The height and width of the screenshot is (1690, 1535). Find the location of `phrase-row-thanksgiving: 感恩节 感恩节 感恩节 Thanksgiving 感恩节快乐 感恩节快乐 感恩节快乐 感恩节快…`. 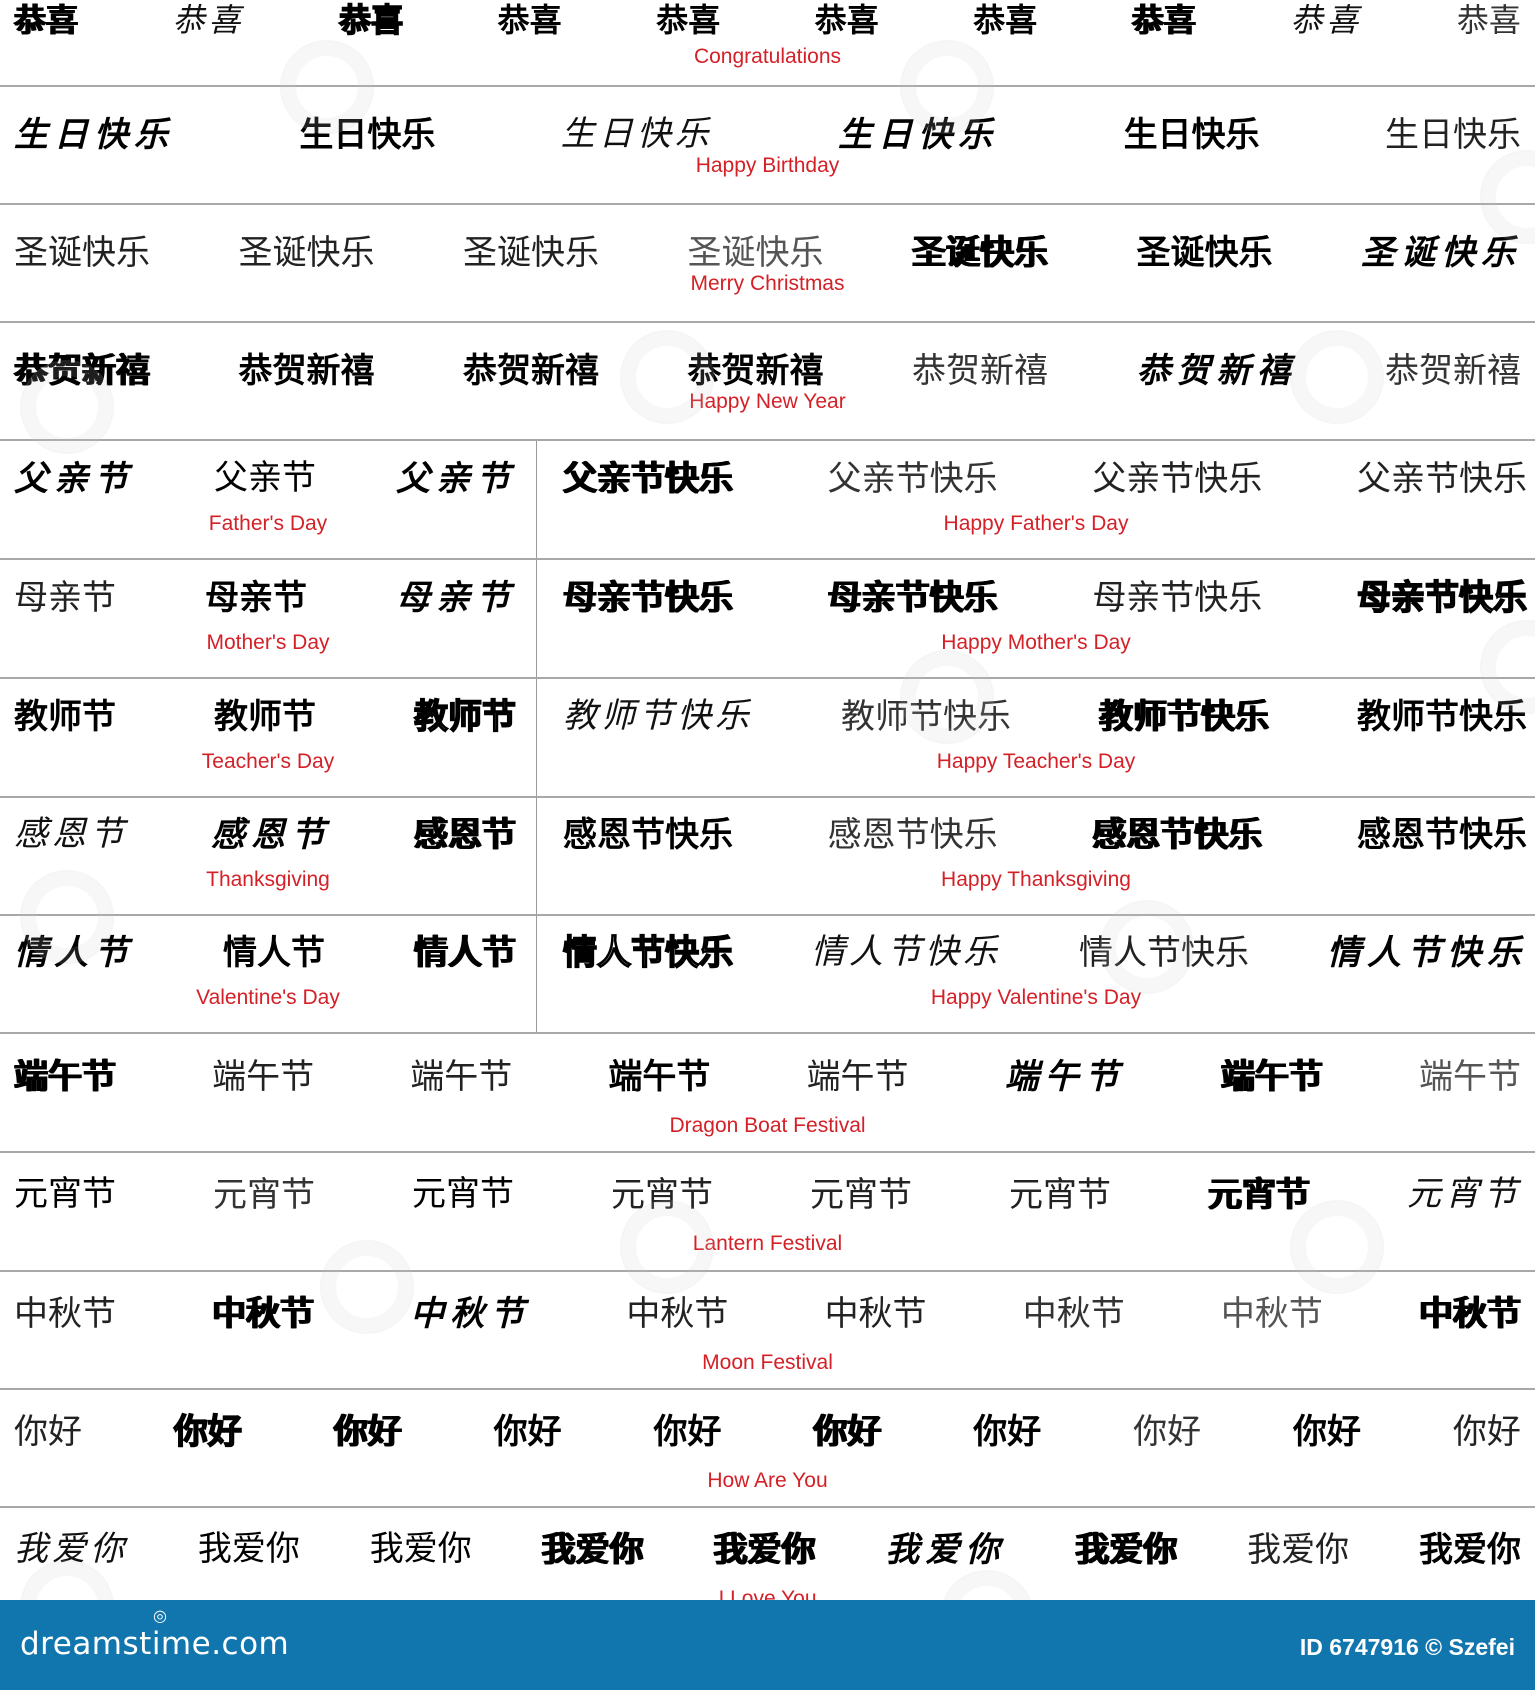

phrase-row-thanksgiving: 感恩节 感恩节 感恩节 Thanksgiving 感恩节快乐 感恩节快乐 感恩节快乐 感恩节快… is located at coordinates (767, 856).